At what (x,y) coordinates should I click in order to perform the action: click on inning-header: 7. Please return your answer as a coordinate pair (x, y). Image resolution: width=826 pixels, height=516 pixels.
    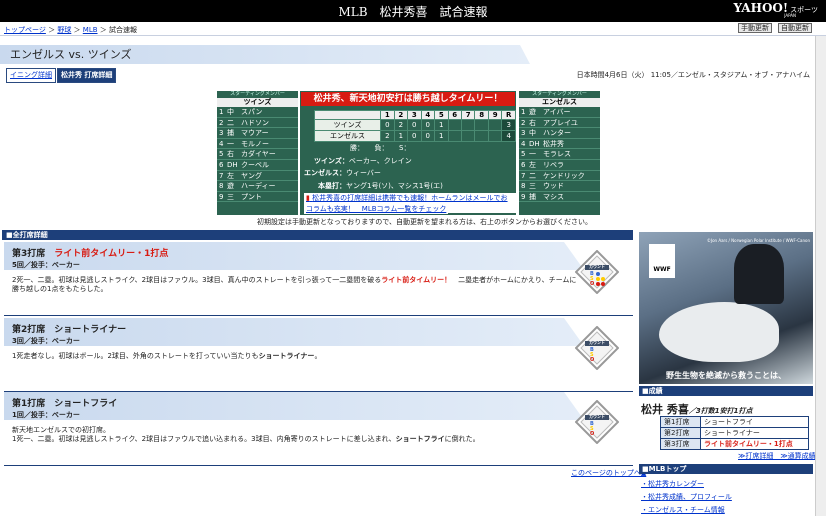
    Looking at the image, I should click on (468, 115).